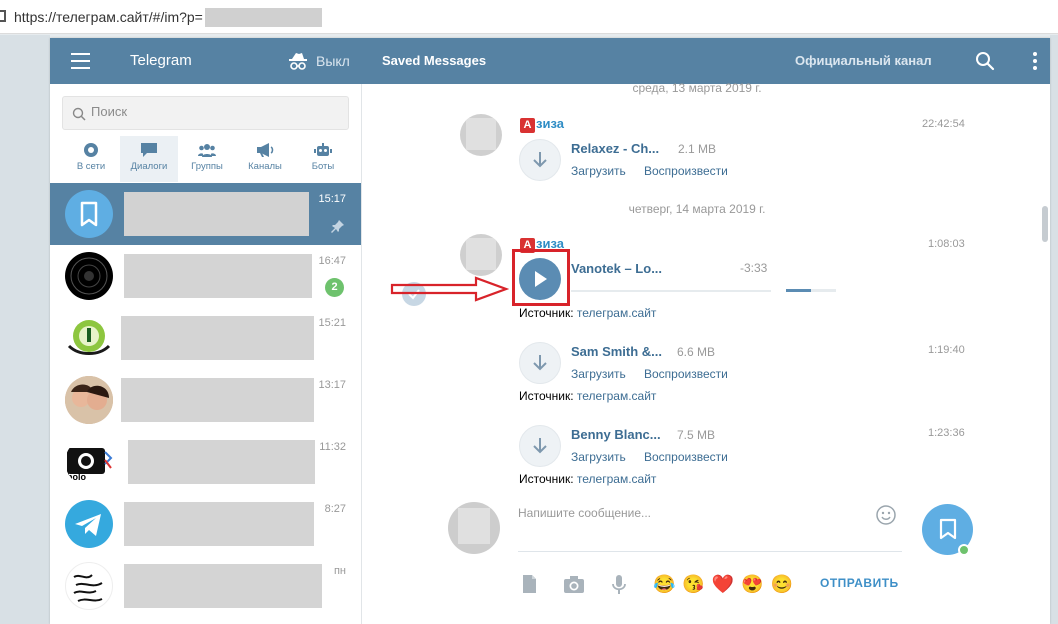  What do you see at coordinates (108, 17) in the screenshot?
I see `url-text: https://телеграм.сайт/#/im?p=` at bounding box center [108, 17].